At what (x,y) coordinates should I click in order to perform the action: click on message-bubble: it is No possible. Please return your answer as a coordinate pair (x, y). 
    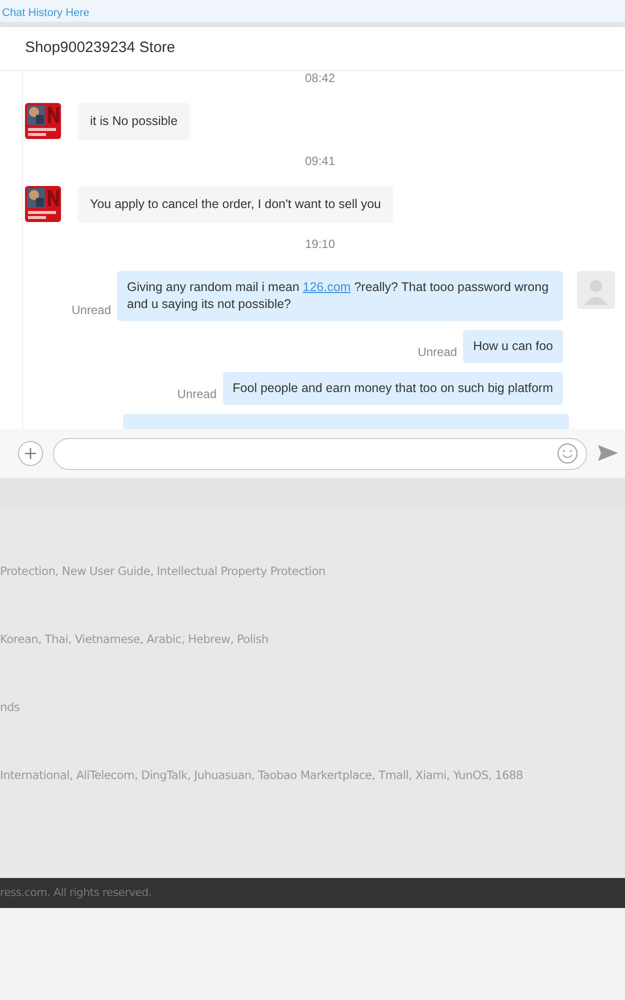
    Looking at the image, I should click on (134, 121).